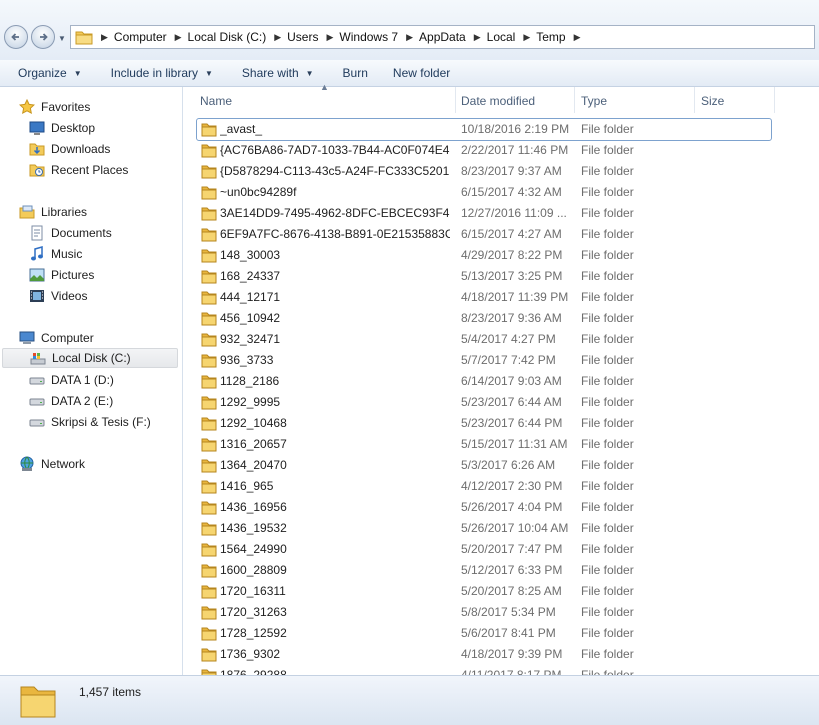 This screenshot has width=819, height=725. Describe the element at coordinates (484, 465) in the screenshot. I see `file-row: 1364_20470 5/3/2017 6:26 AM File folder` at that location.